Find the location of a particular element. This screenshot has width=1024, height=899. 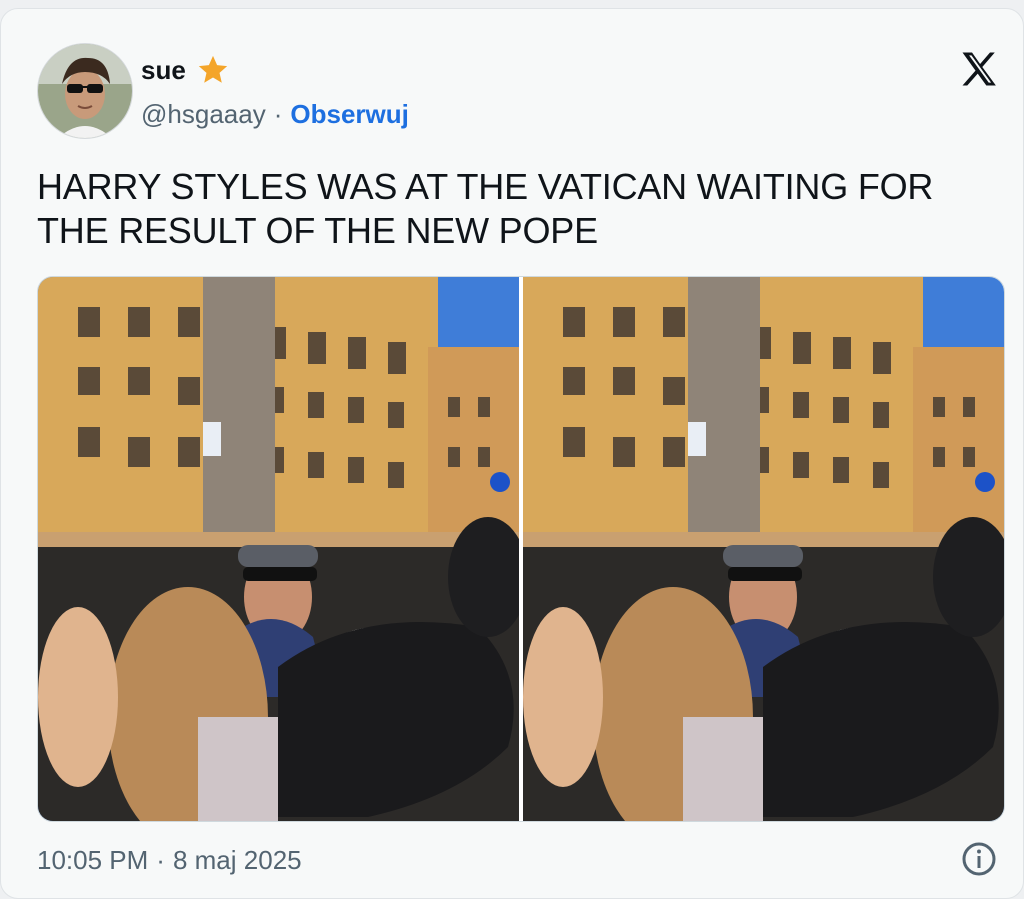

x-logo-icon is located at coordinates (979, 69).